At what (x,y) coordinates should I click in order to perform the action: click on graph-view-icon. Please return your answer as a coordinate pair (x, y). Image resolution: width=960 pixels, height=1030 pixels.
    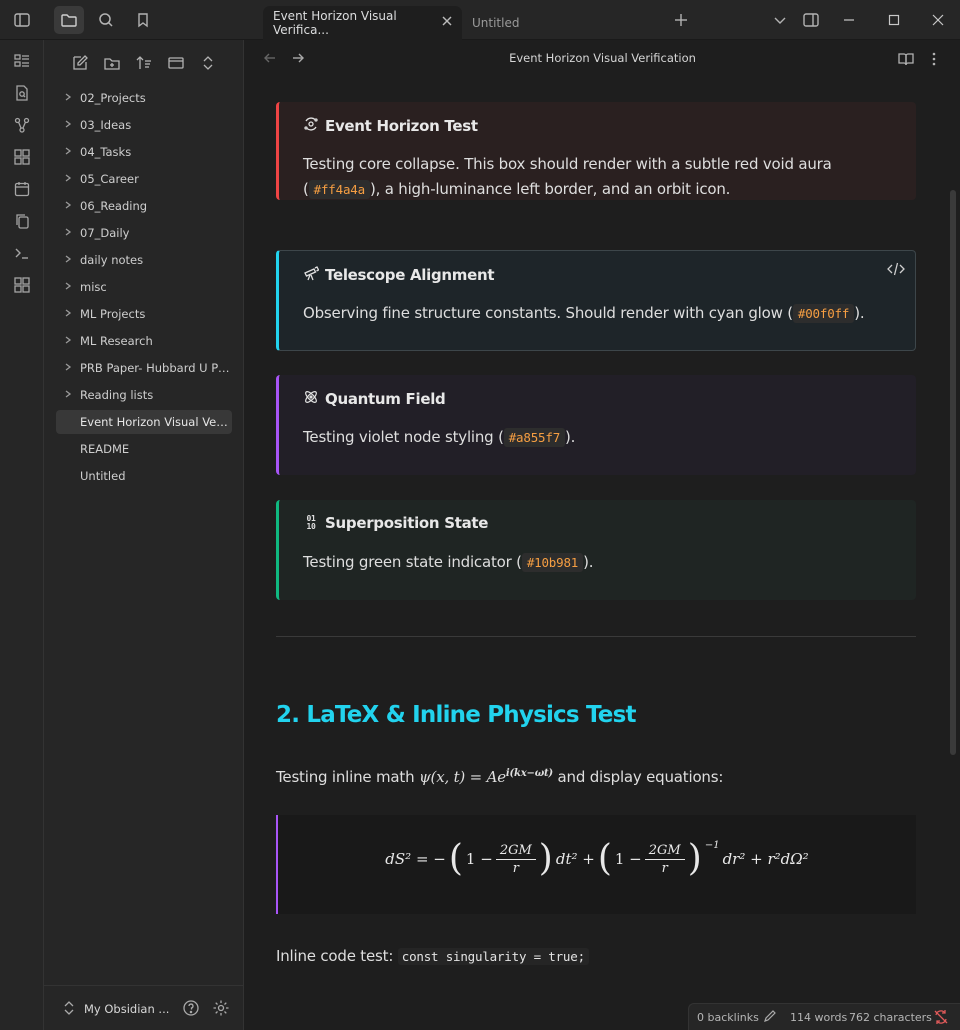
    Looking at the image, I should click on (22, 125).